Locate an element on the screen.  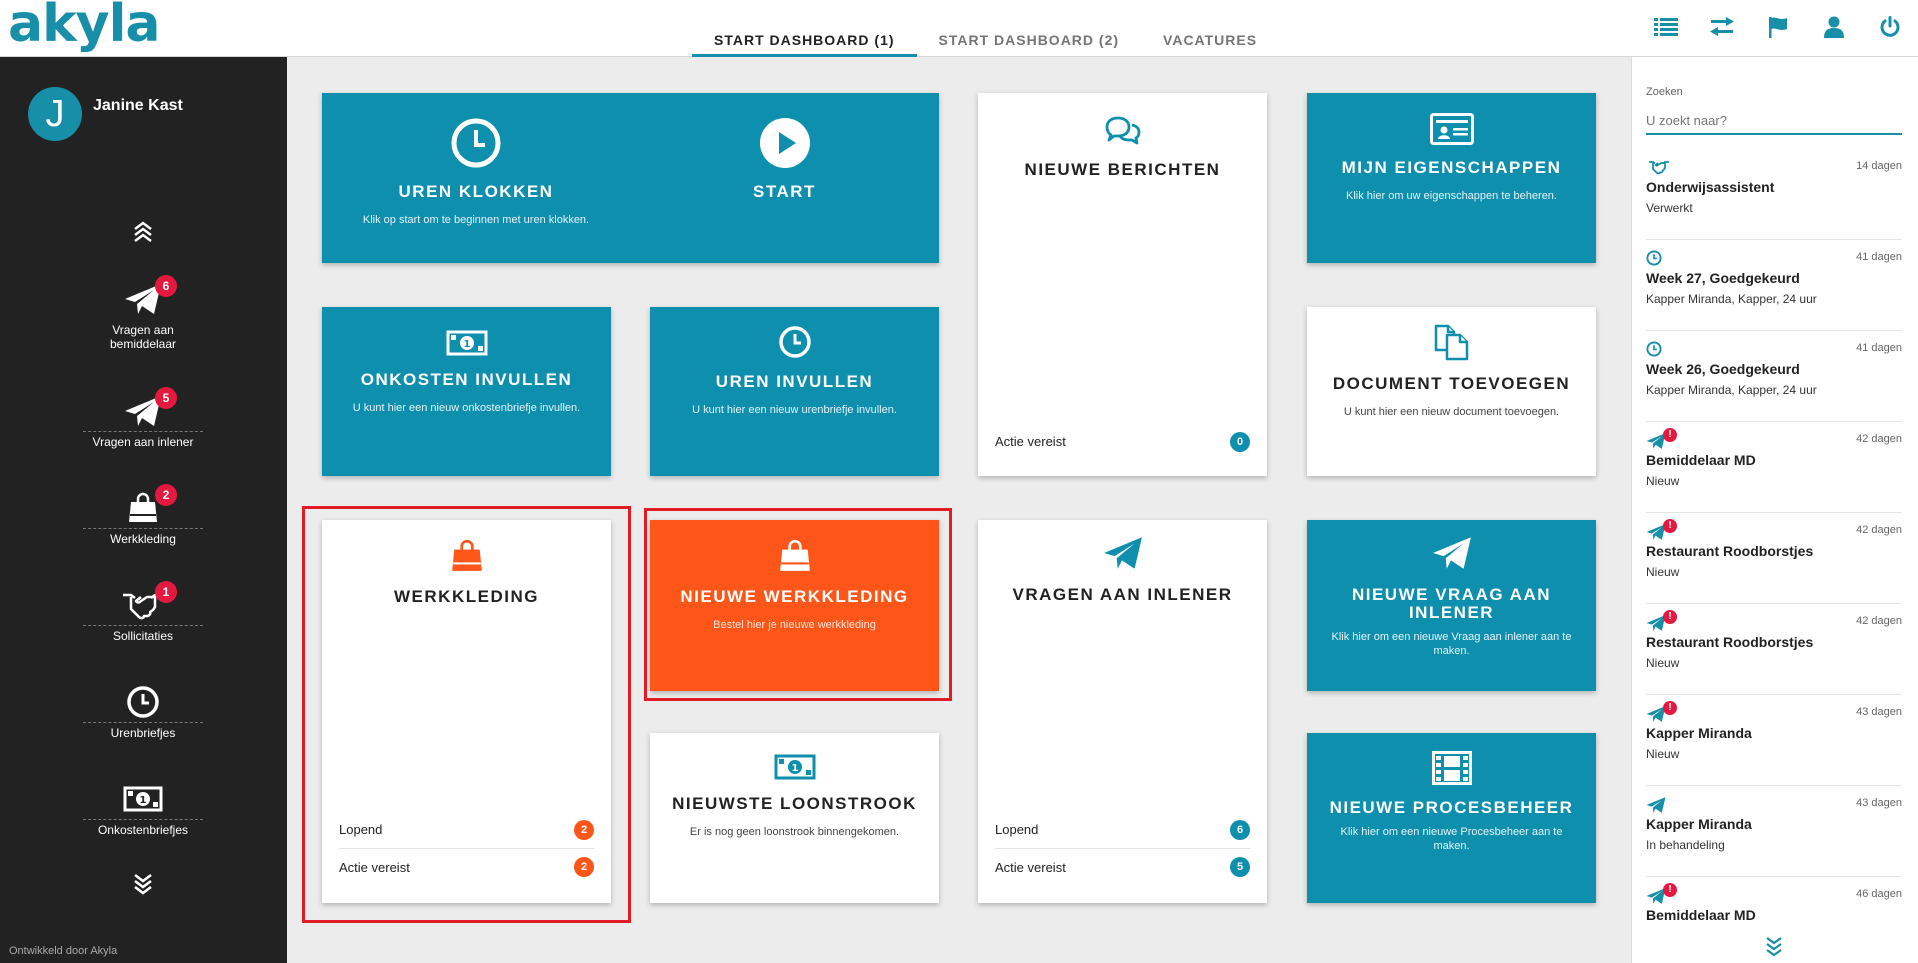
paper-plane-icon is located at coordinates (1122, 553).